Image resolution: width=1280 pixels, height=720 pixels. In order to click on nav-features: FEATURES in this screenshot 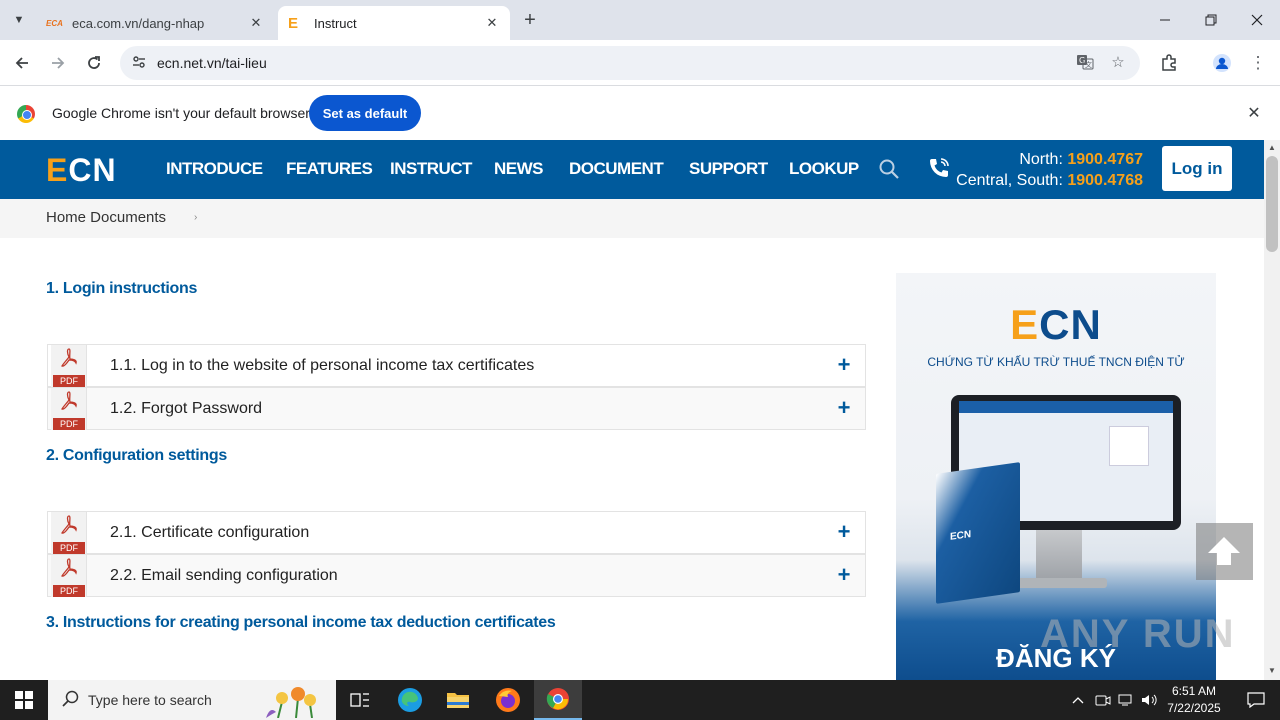, I will do `click(329, 169)`.